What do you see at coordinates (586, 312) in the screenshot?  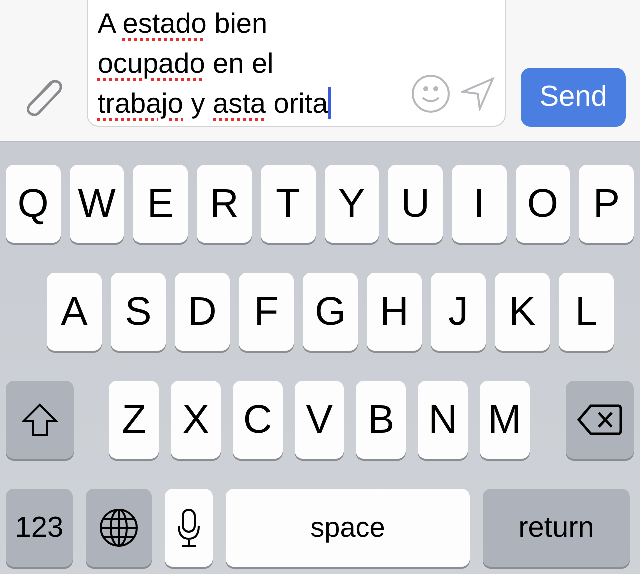 I see `letter-key: L` at bounding box center [586, 312].